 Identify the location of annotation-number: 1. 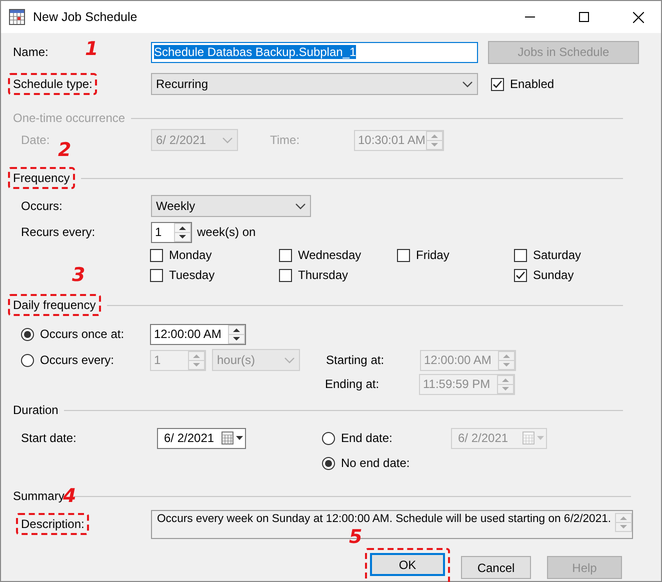
(91, 49).